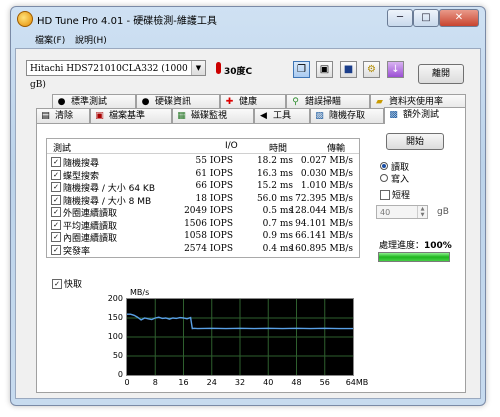 The image size is (500, 417). I want to click on erase-icon: ▤, so click(45, 116).